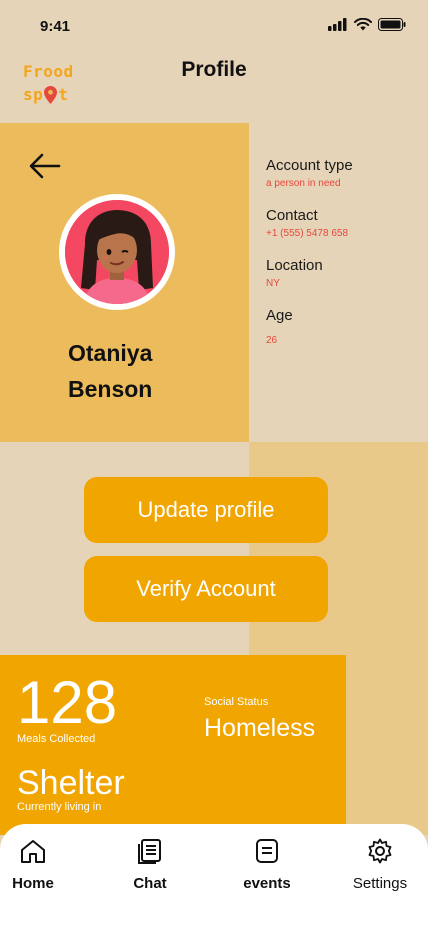 This screenshot has height=926, width=428. I want to click on avatar-person-icon, so click(117, 252).